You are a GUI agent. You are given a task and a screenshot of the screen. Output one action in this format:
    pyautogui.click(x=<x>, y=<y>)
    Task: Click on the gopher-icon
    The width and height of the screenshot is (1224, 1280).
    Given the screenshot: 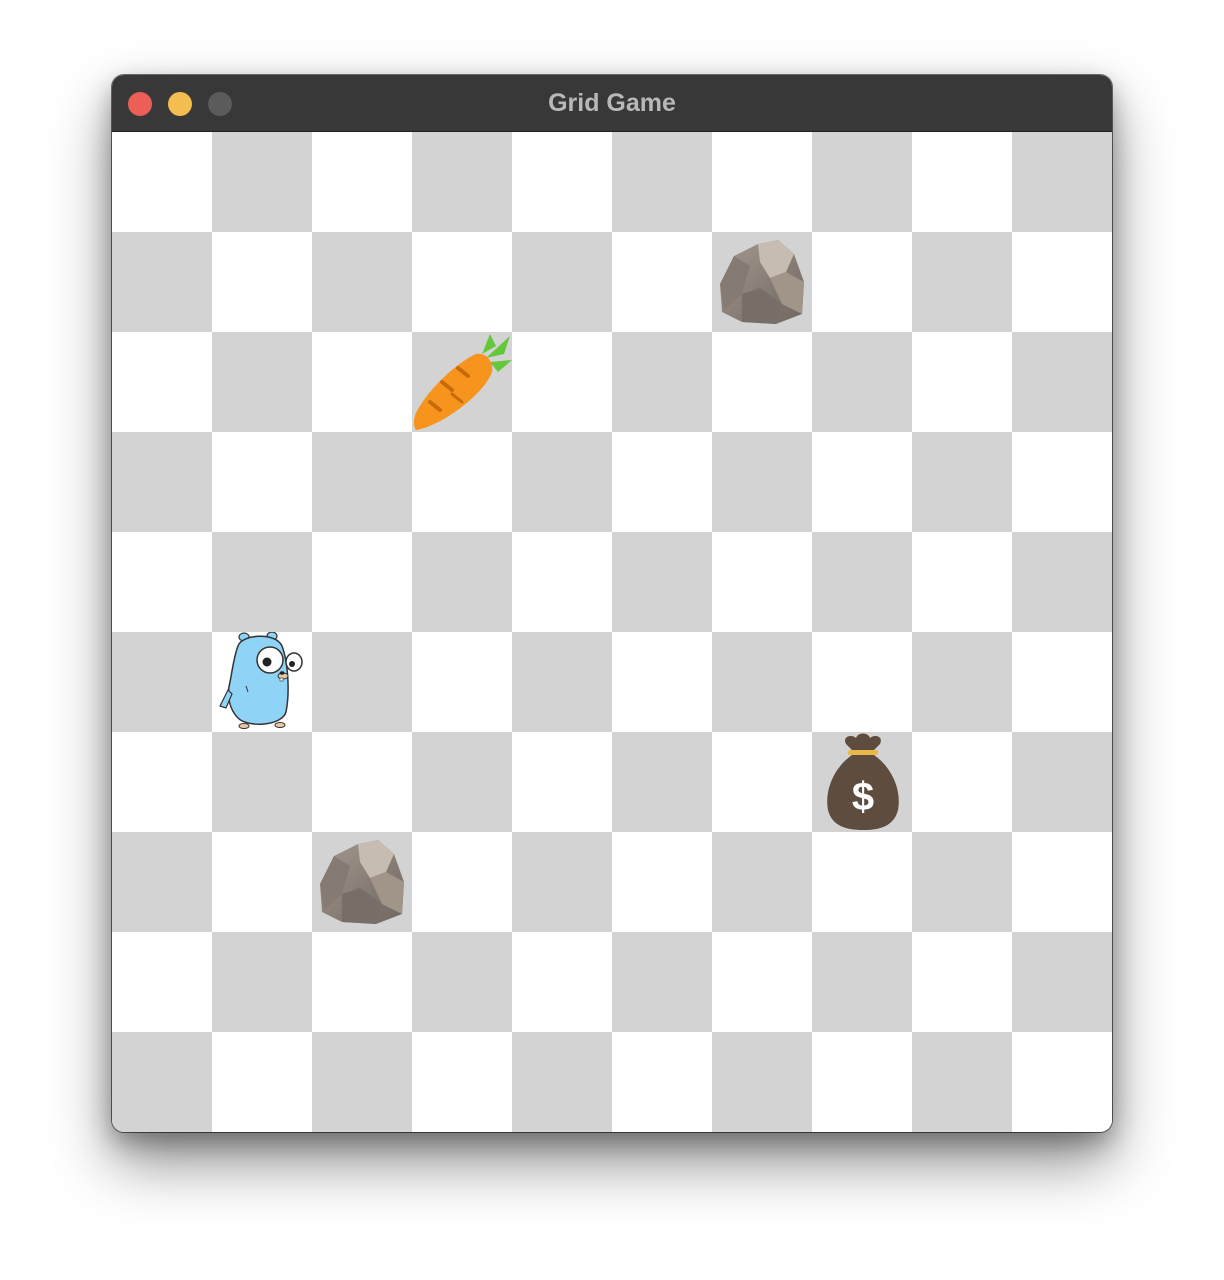 What is the action you would take?
    pyautogui.click(x=262, y=682)
    